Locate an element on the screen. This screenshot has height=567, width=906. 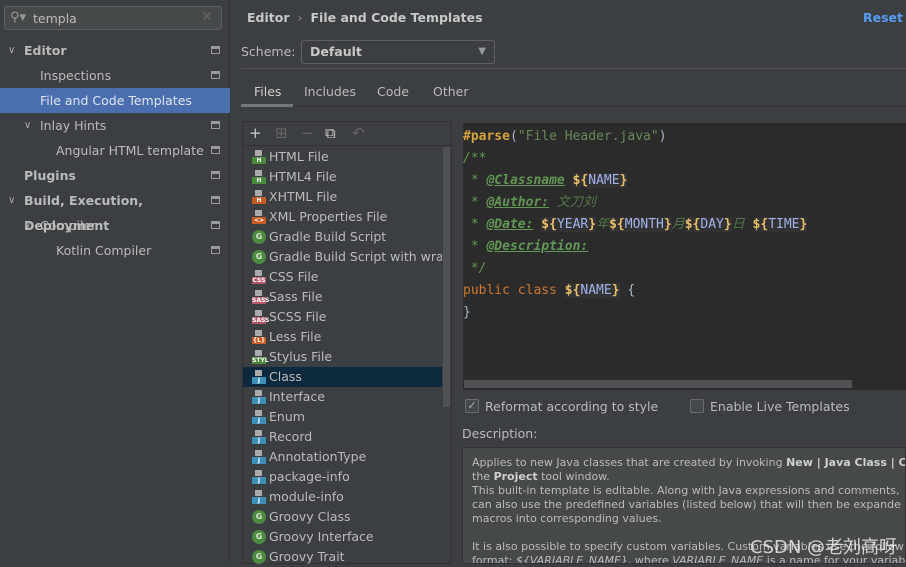
search-icon: ⚲▾ is located at coordinates (18, 17).